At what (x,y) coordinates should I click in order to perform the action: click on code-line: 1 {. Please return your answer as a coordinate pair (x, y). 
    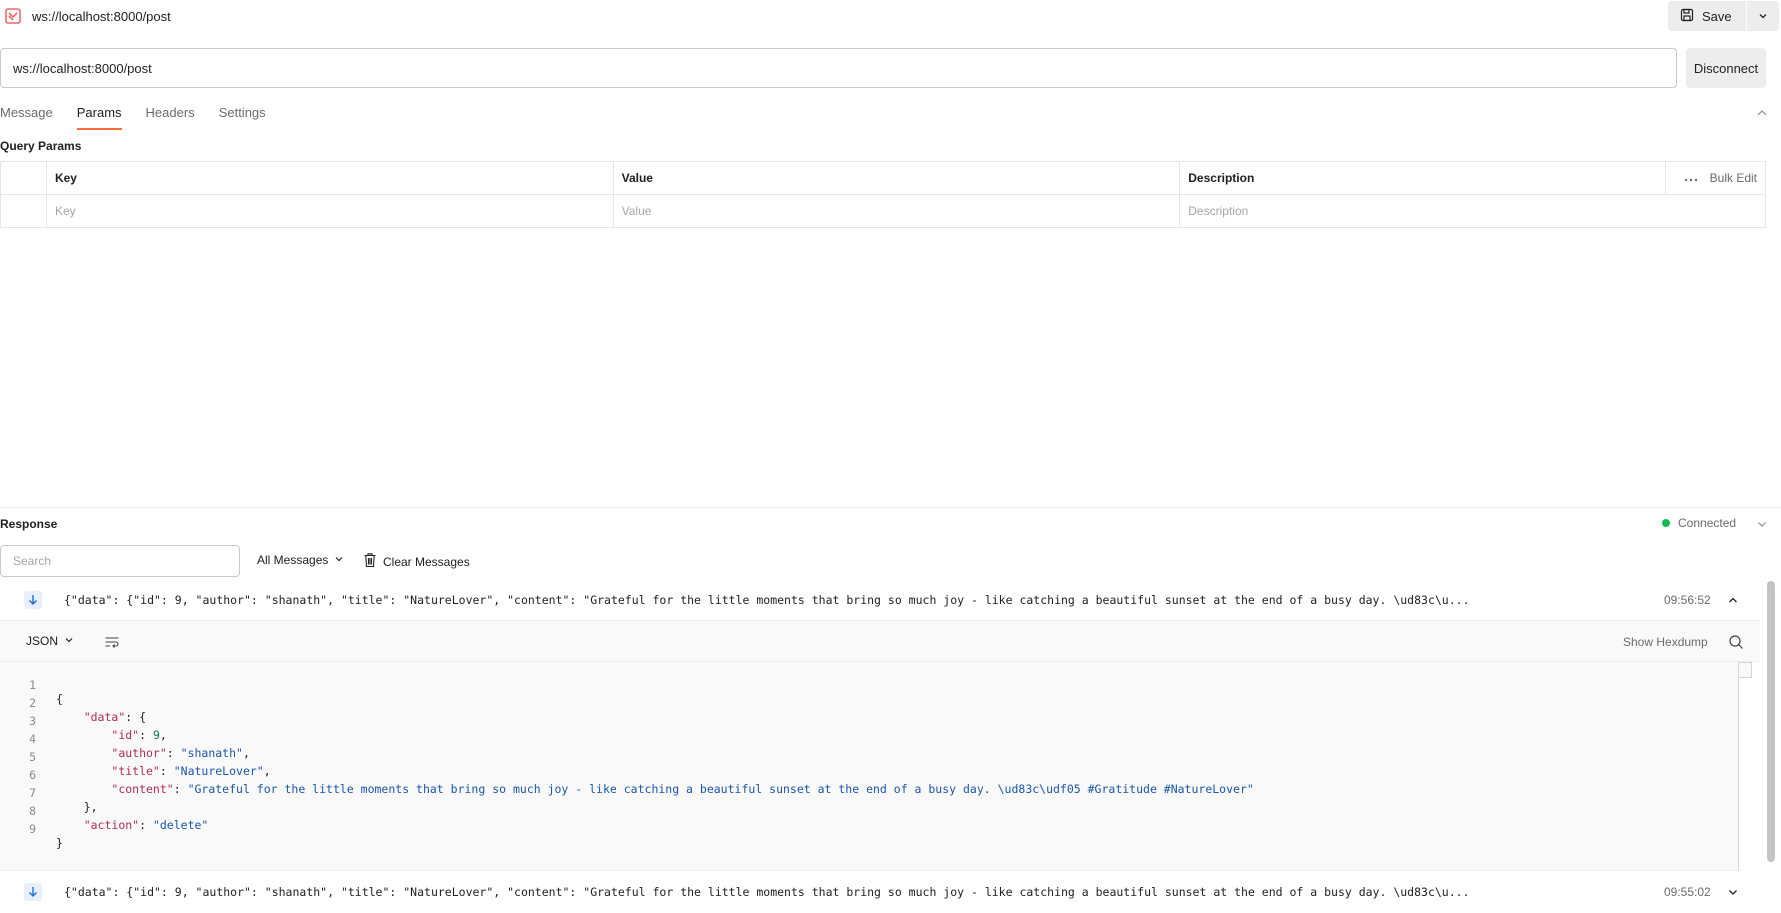
    Looking at the image, I should click on (46, 692).